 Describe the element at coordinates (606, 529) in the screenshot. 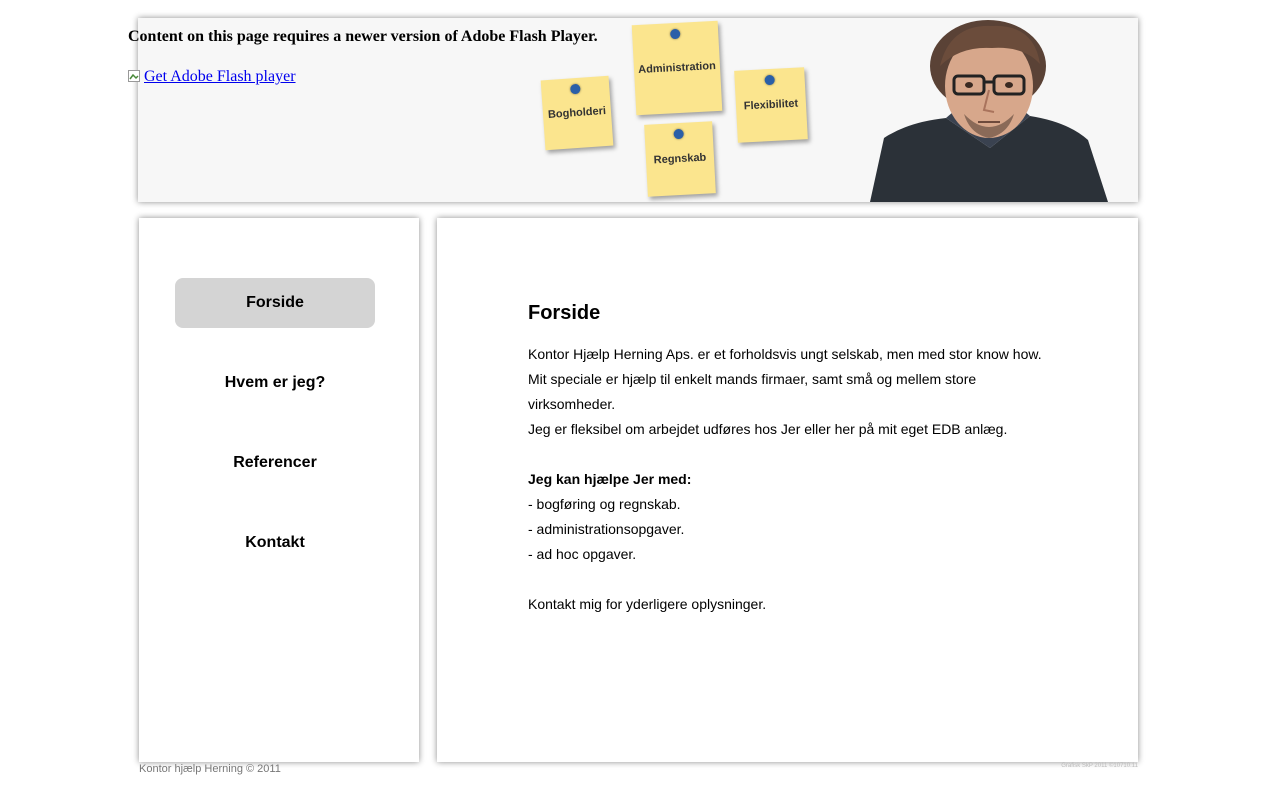

I see `help-item-administration: - administrationsopgaver.` at that location.